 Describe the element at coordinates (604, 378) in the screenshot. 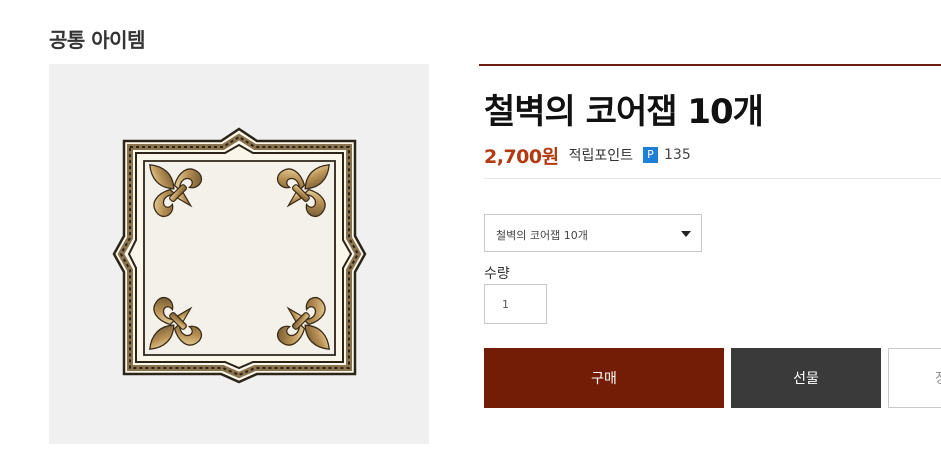

I see `buy-button: 구매` at that location.